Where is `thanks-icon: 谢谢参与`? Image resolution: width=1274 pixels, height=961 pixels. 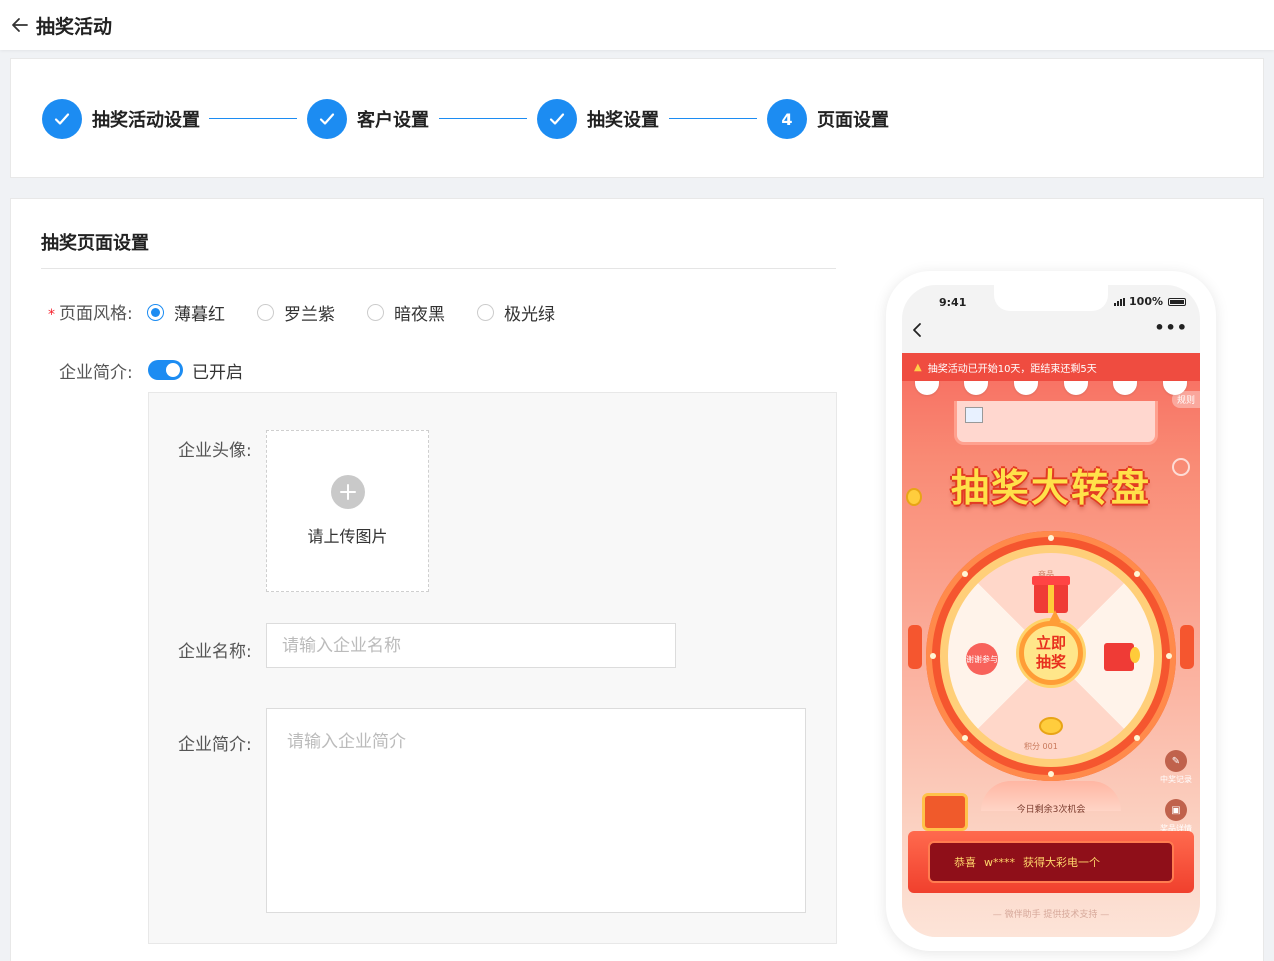
thanks-icon: 谢谢参与 is located at coordinates (982, 659).